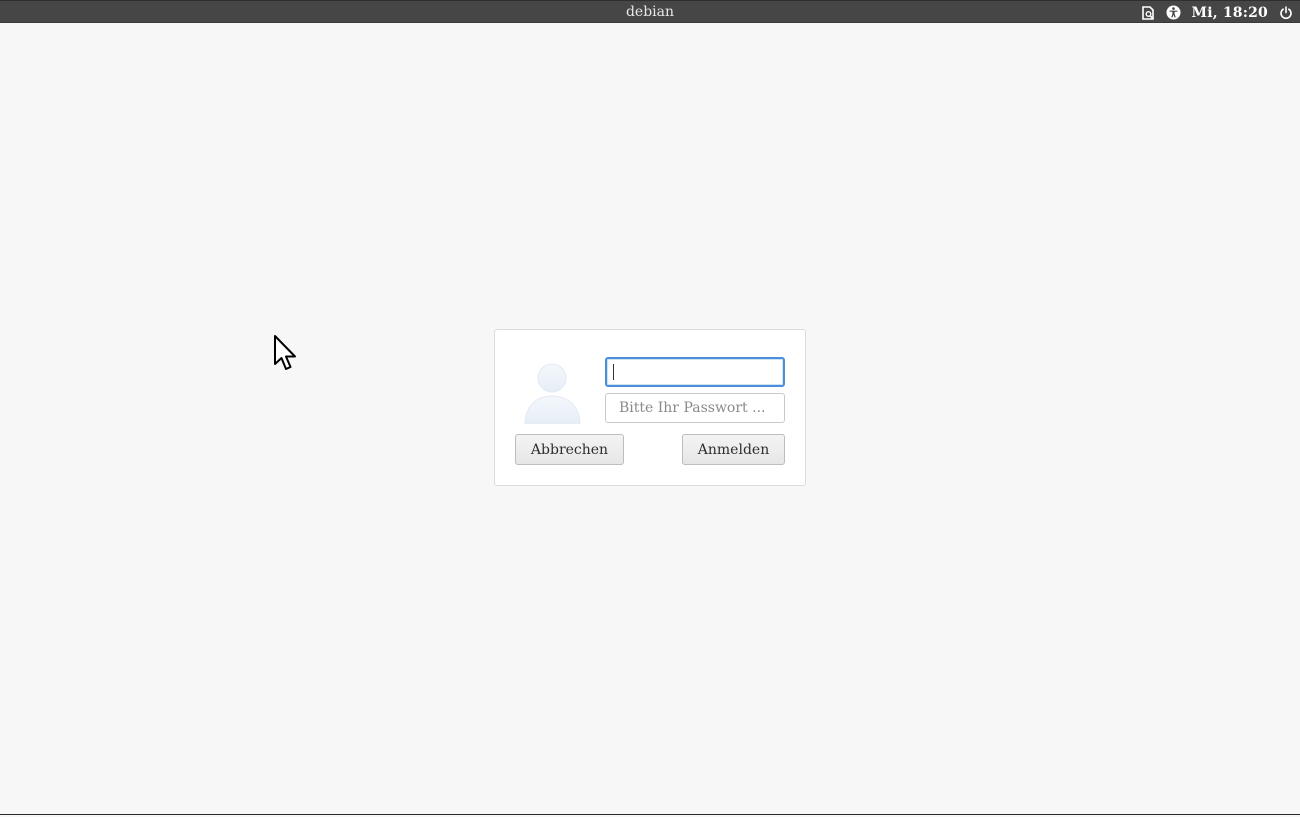 The image size is (1300, 817). I want to click on panel-indicators: Mi, 18:20, so click(1217, 12).